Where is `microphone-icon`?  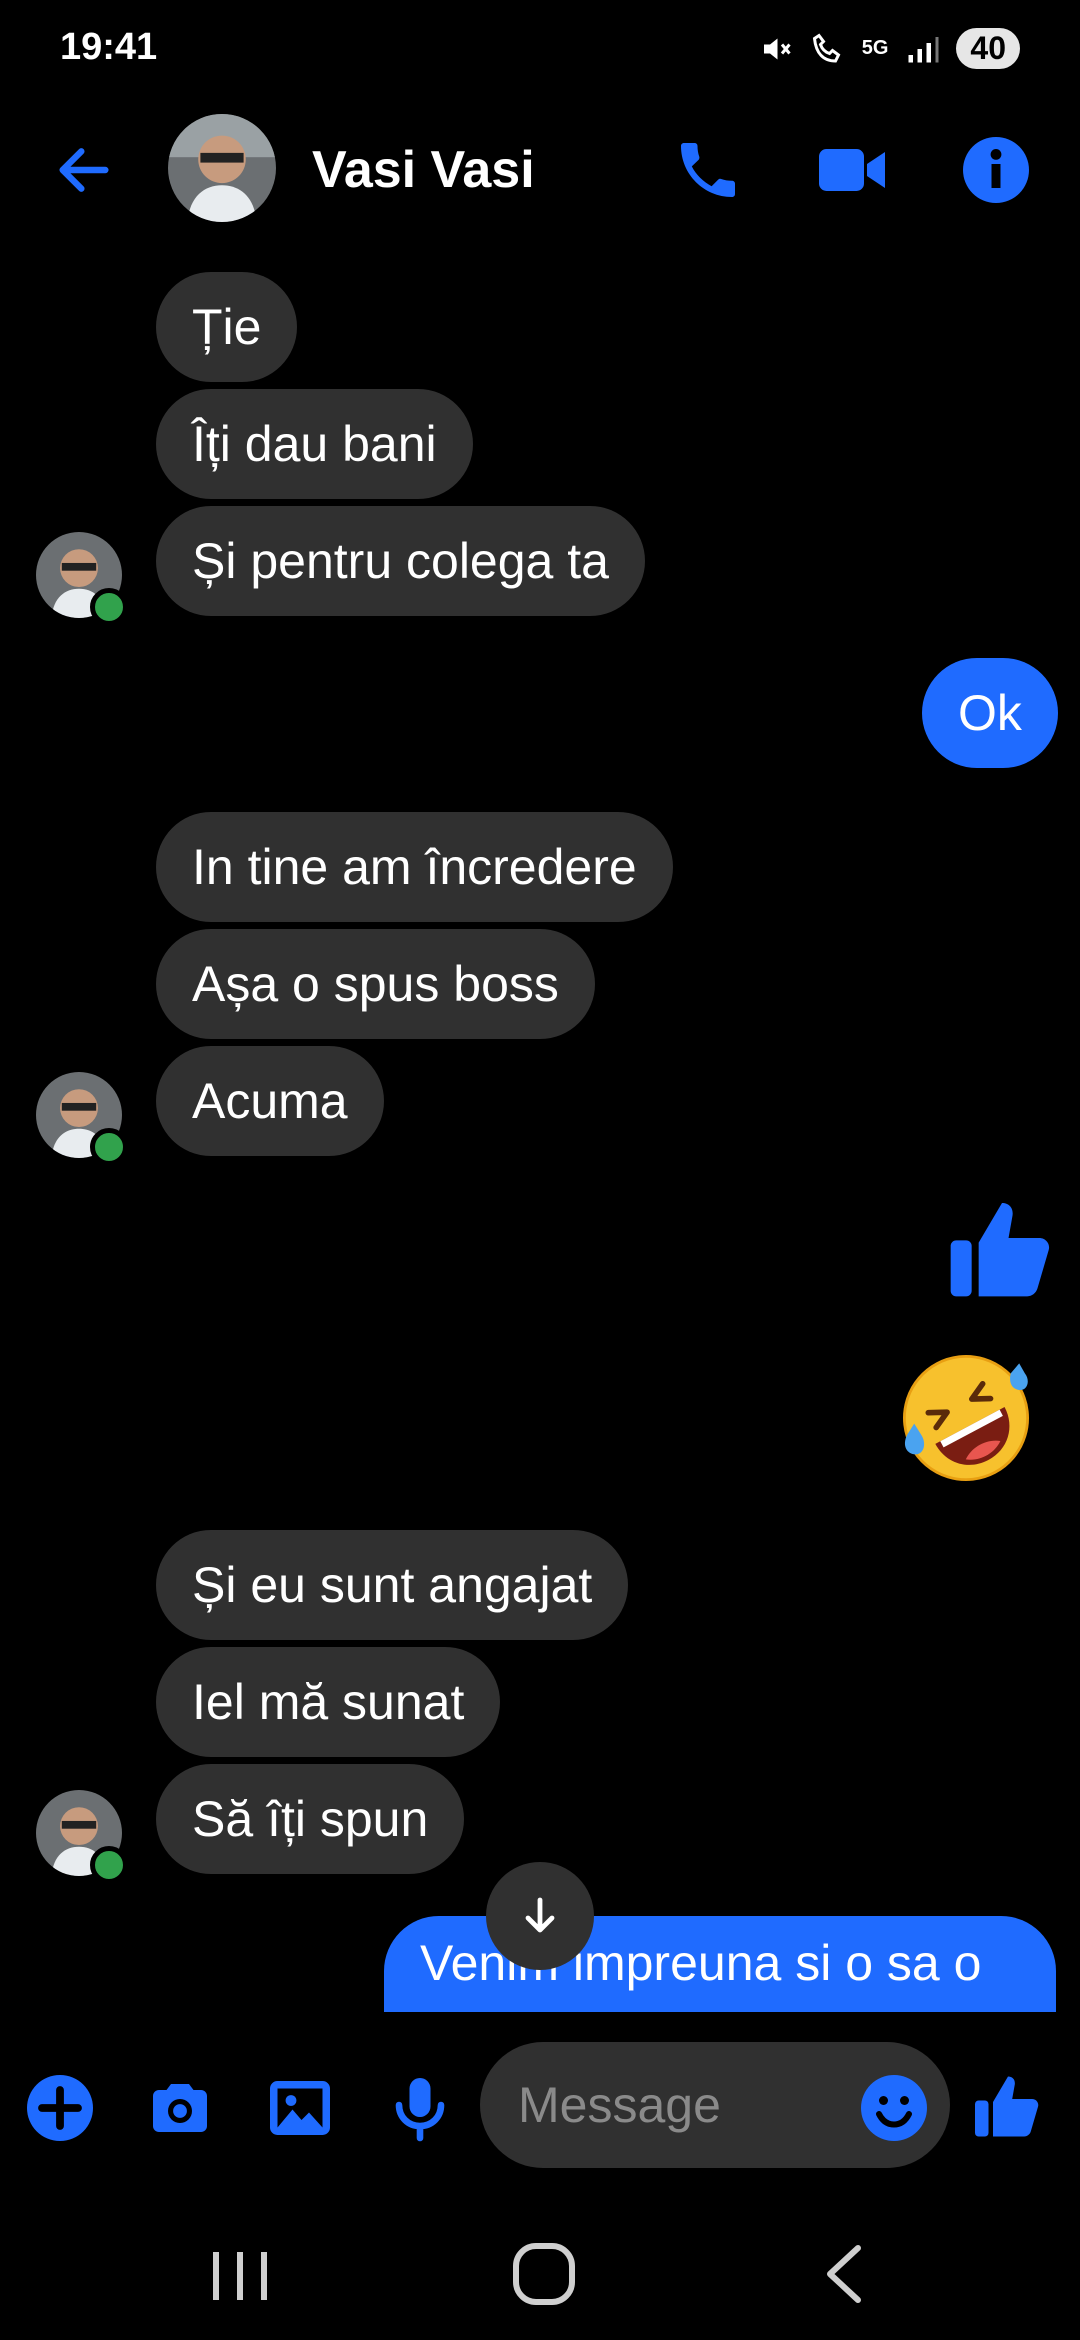 microphone-icon is located at coordinates (420, 2108).